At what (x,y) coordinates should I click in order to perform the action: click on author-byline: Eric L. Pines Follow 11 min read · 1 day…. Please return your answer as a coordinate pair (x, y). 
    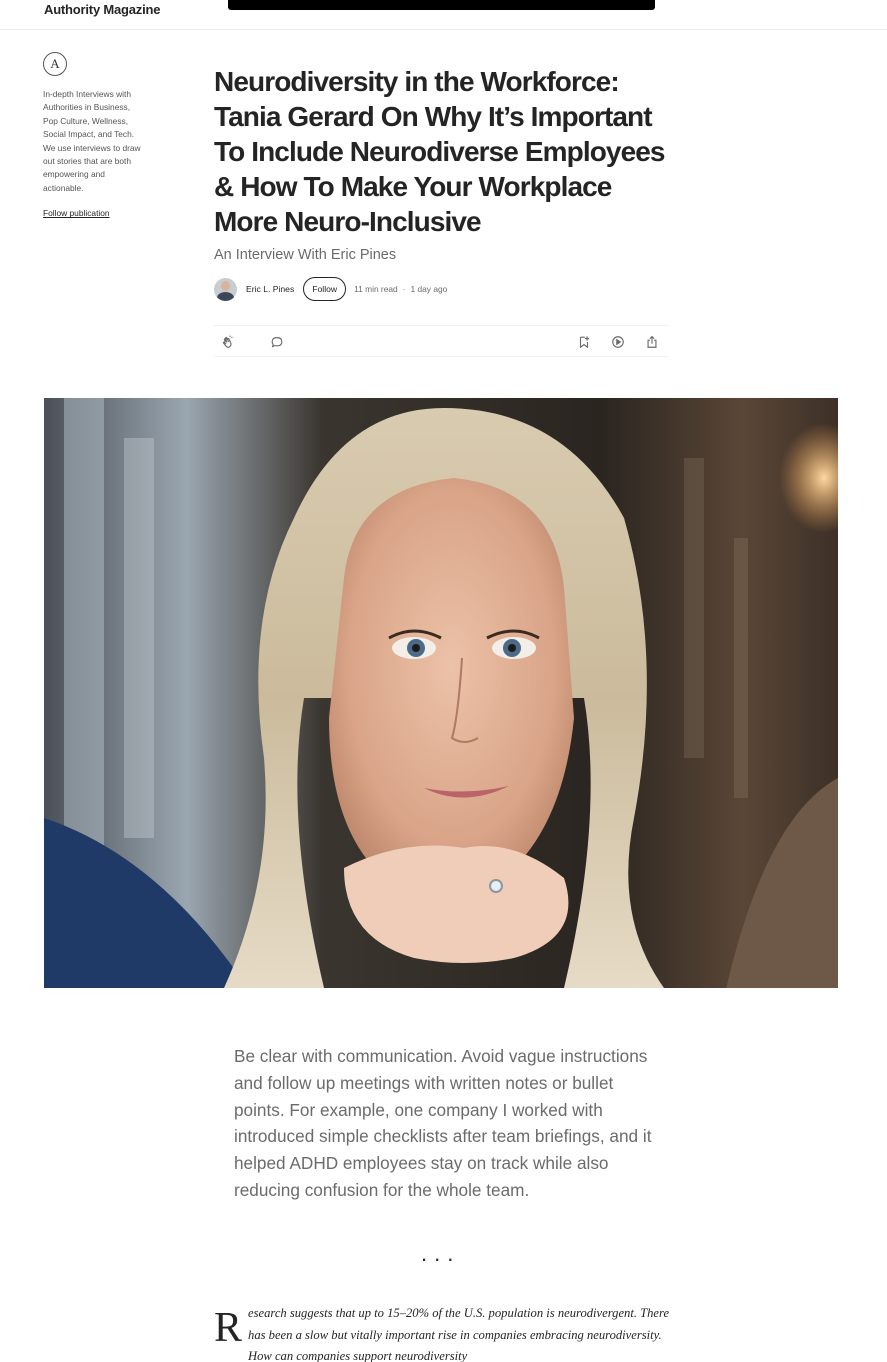
    Looking at the image, I should click on (330, 289).